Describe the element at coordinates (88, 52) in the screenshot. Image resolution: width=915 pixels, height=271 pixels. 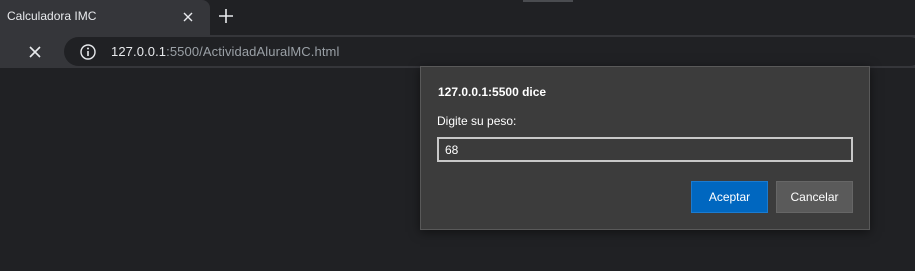
I see `info-icon` at that location.